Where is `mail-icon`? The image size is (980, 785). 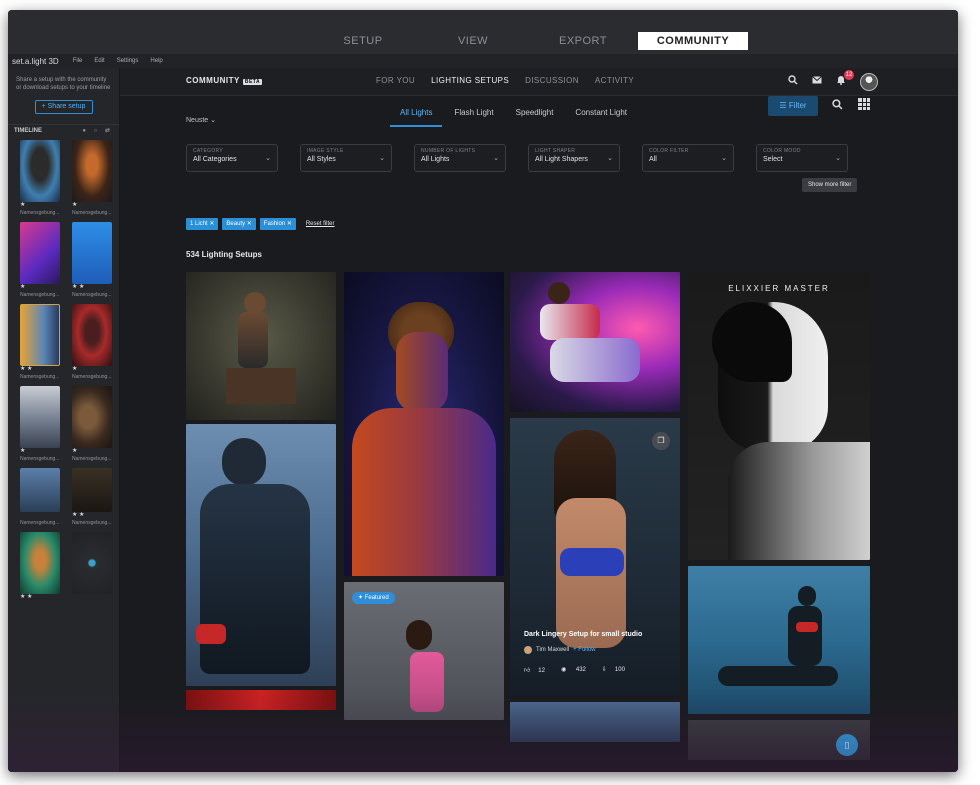
mail-icon is located at coordinates (817, 82).